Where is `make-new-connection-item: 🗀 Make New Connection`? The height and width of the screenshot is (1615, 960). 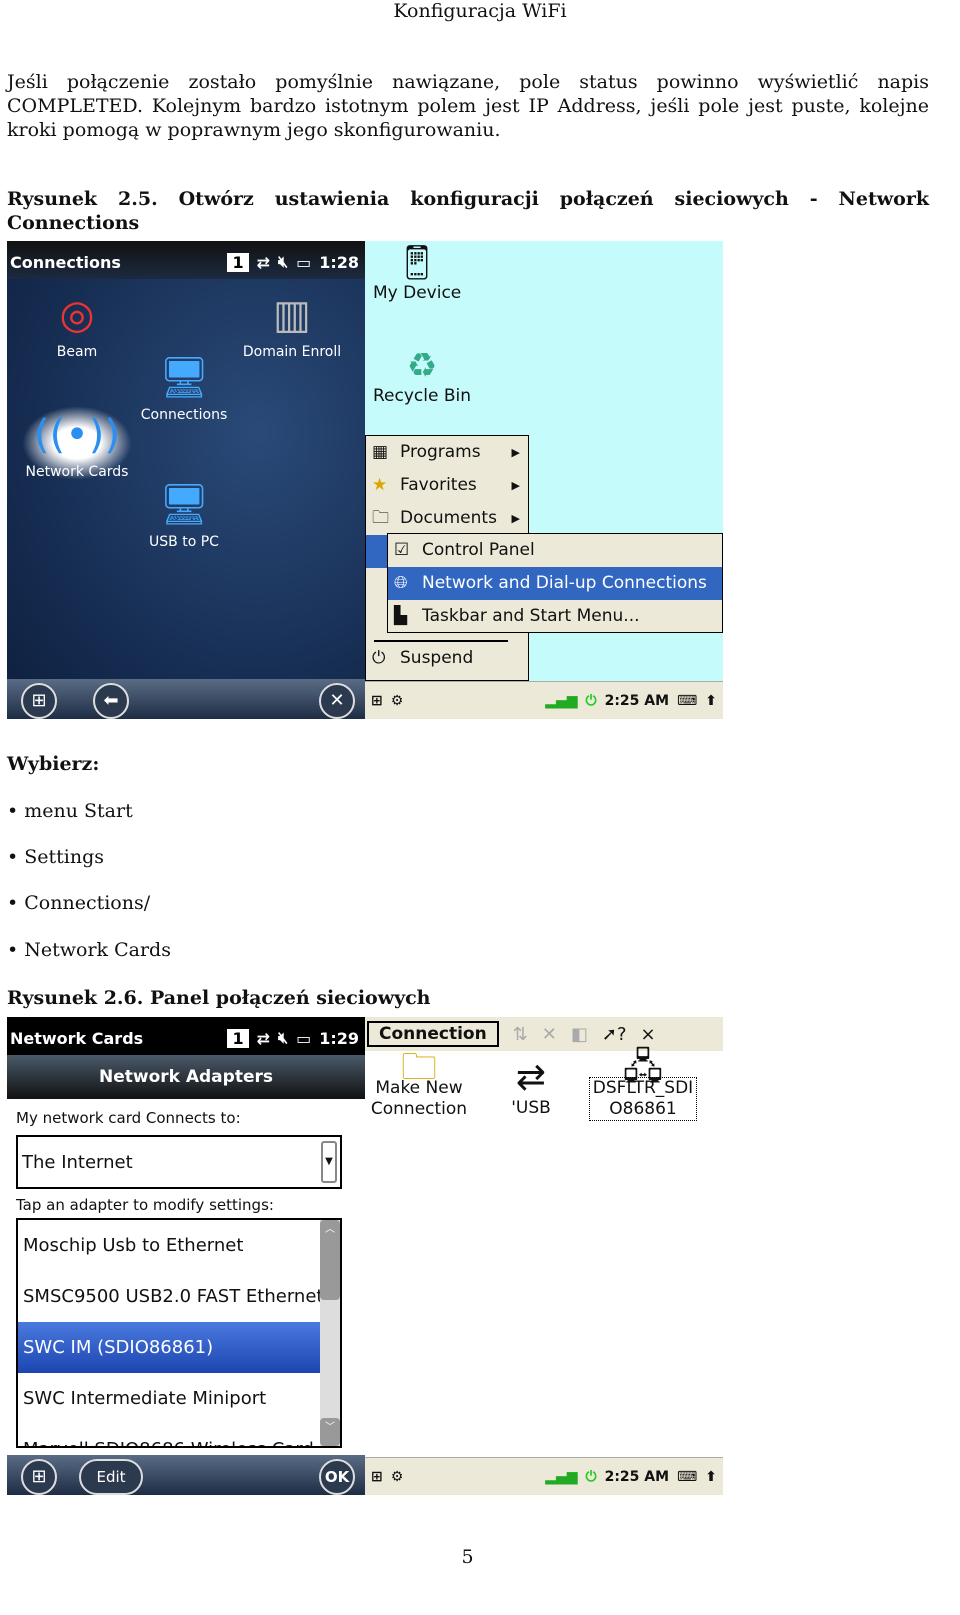
make-new-connection-item: 🗀 Make New Connection is located at coordinates (419, 1085).